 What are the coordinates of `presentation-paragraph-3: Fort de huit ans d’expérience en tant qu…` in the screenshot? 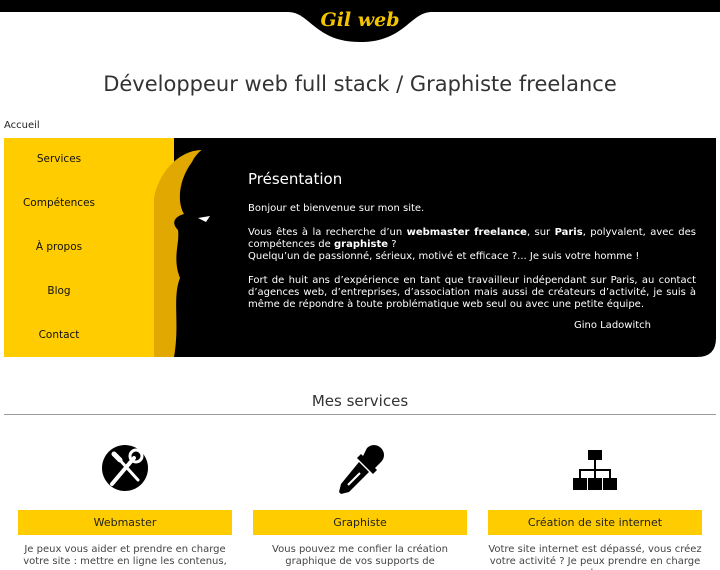 It's located at (472, 292).